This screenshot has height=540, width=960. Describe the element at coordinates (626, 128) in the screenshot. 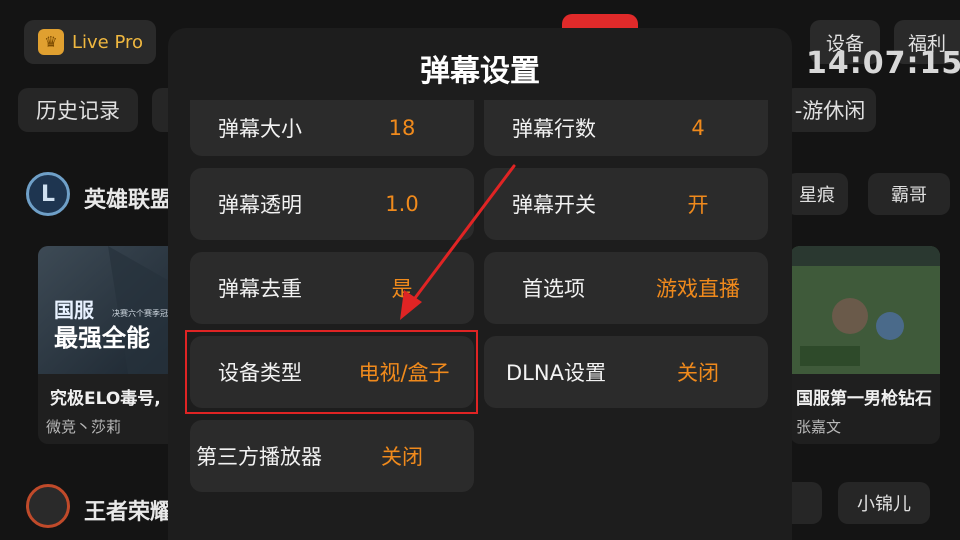

I see `setting-danmaku-rows: 弹幕行数 4` at that location.